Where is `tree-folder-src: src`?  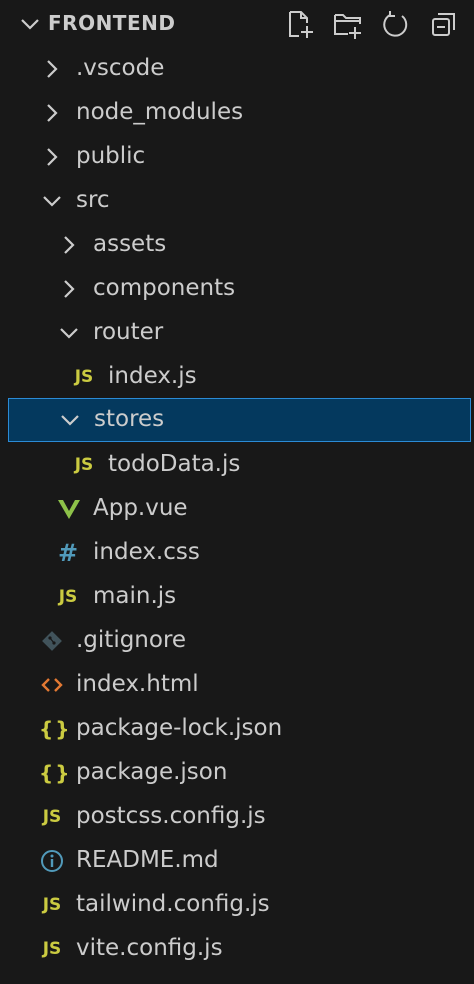
tree-folder-src: src is located at coordinates (237, 201).